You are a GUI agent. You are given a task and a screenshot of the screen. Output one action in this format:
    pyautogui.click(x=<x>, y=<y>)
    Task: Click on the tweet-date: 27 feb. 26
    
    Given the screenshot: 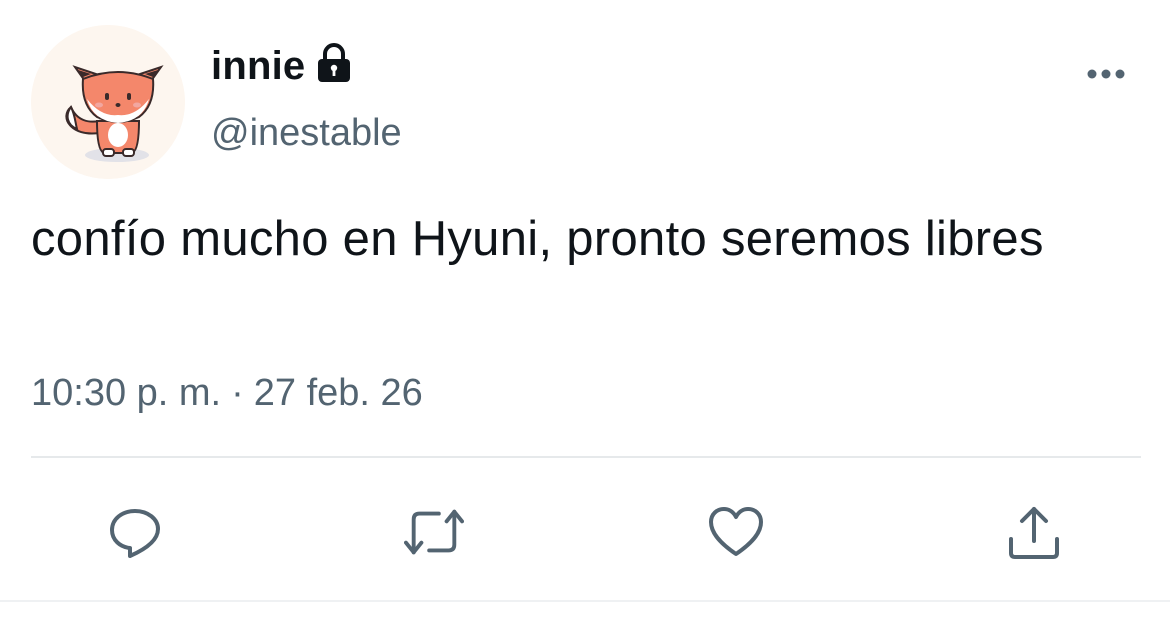 What is the action you would take?
    pyautogui.click(x=338, y=393)
    